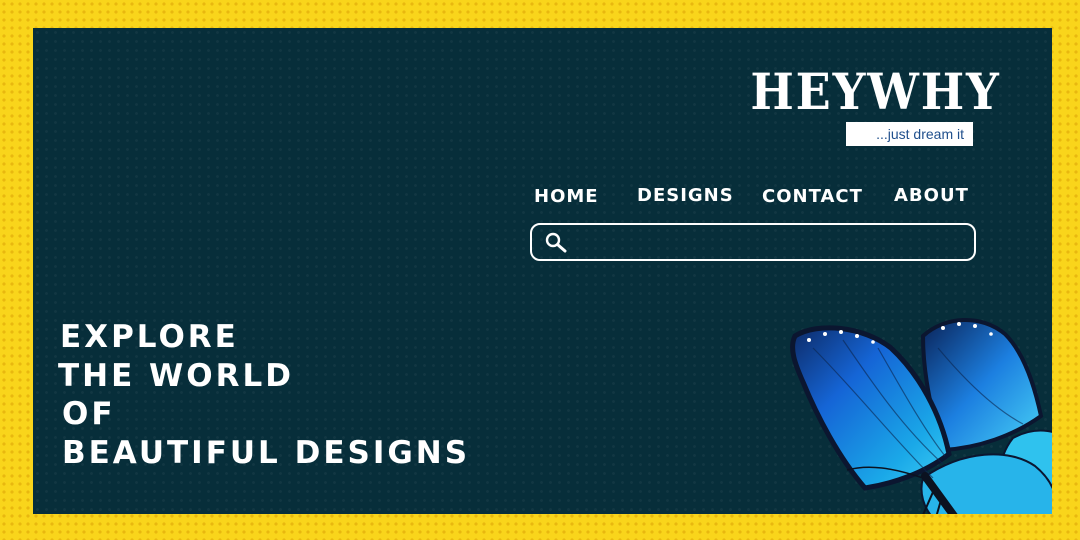  Describe the element at coordinates (176, 375) in the screenshot. I see `headline-line-2: THE WORLD` at that location.